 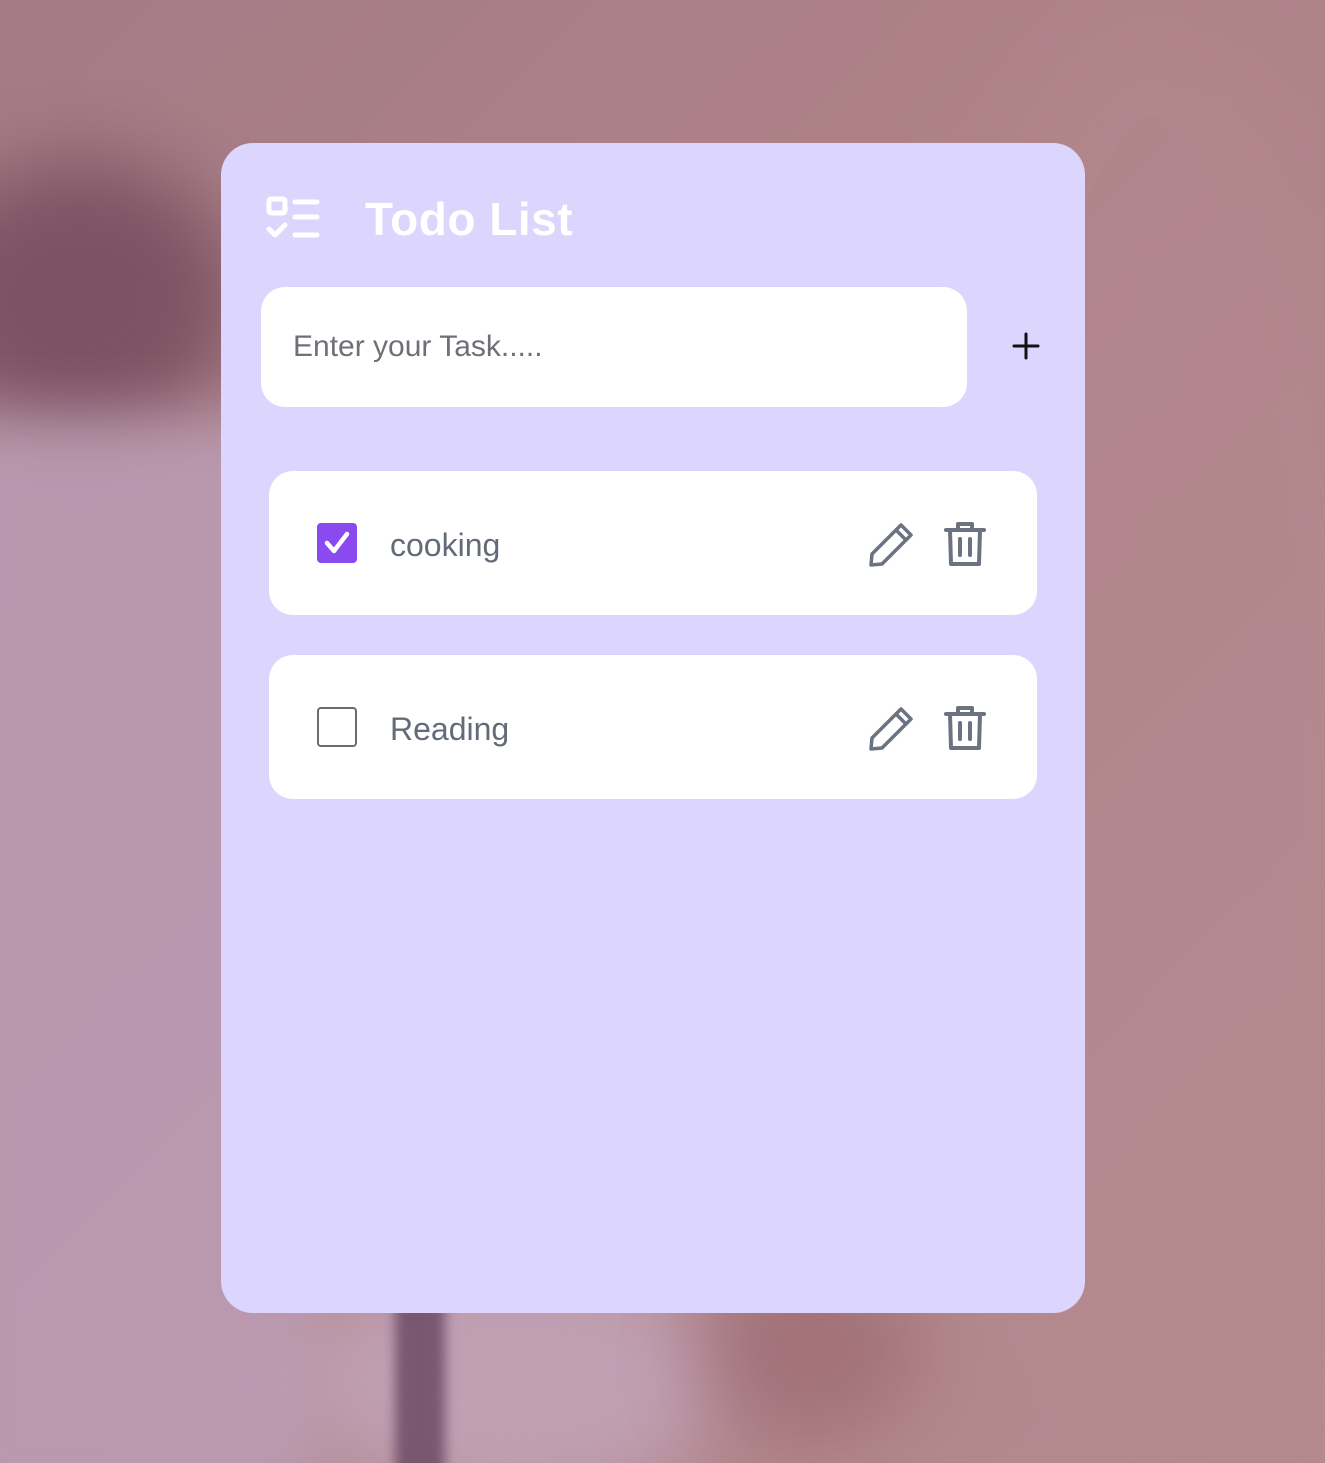 I want to click on task-input-row, so click(x=654, y=347).